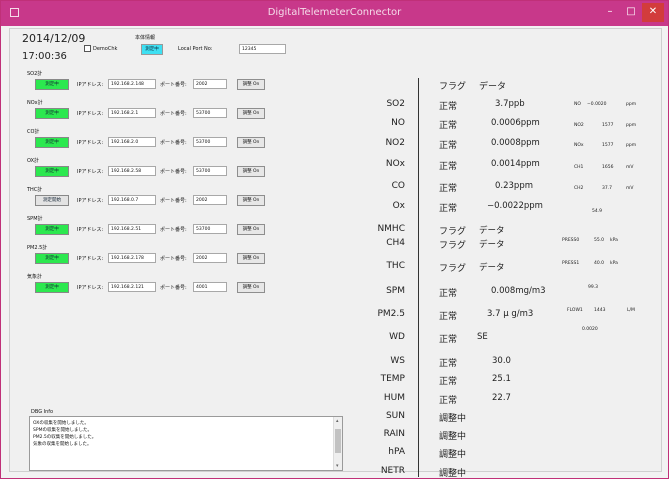 The width and height of the screenshot is (669, 479). Describe the element at coordinates (597, 211) in the screenshot. I see `aux-value: 54.9` at that location.